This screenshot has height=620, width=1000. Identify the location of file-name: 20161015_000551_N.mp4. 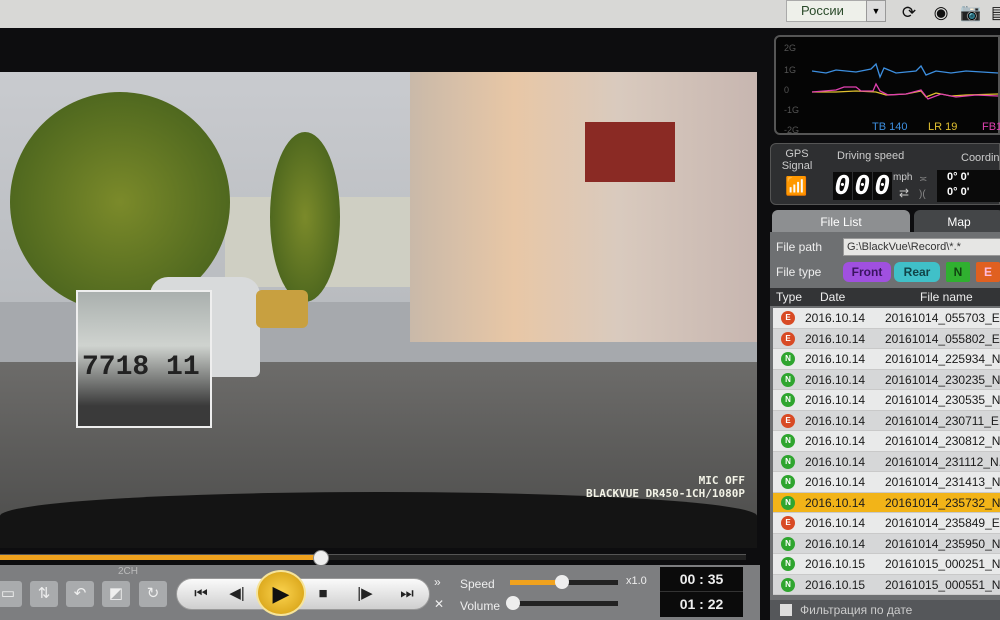
(942, 584).